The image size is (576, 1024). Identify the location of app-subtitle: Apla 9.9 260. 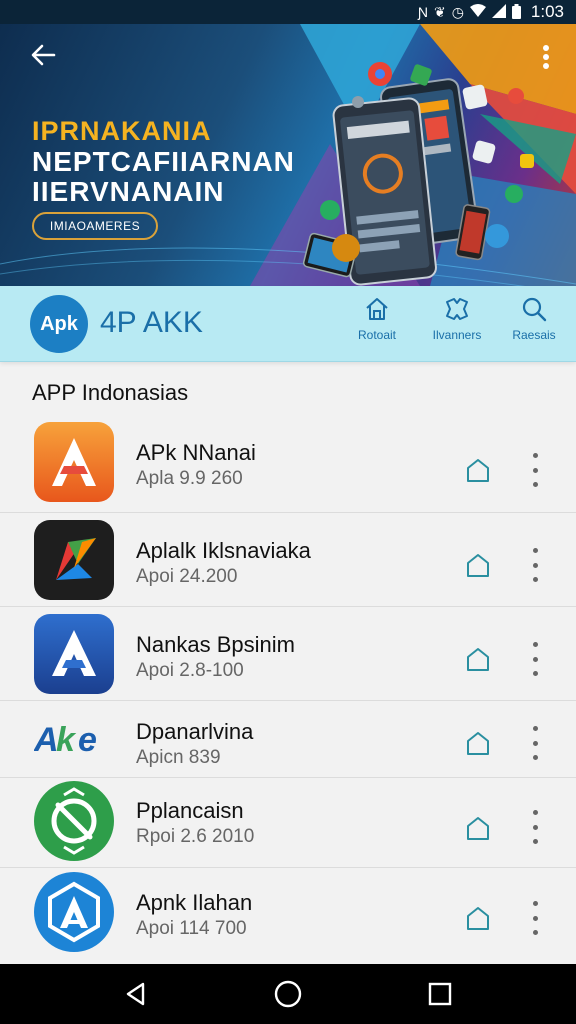
(189, 478).